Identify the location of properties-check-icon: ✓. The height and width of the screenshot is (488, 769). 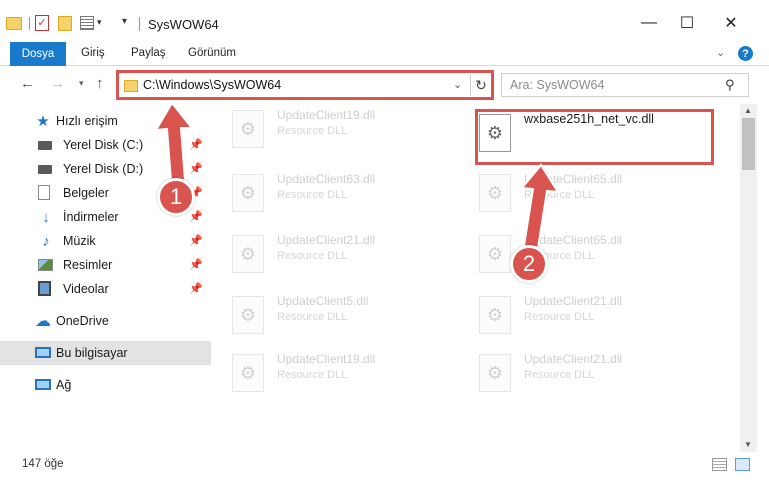
(42, 23).